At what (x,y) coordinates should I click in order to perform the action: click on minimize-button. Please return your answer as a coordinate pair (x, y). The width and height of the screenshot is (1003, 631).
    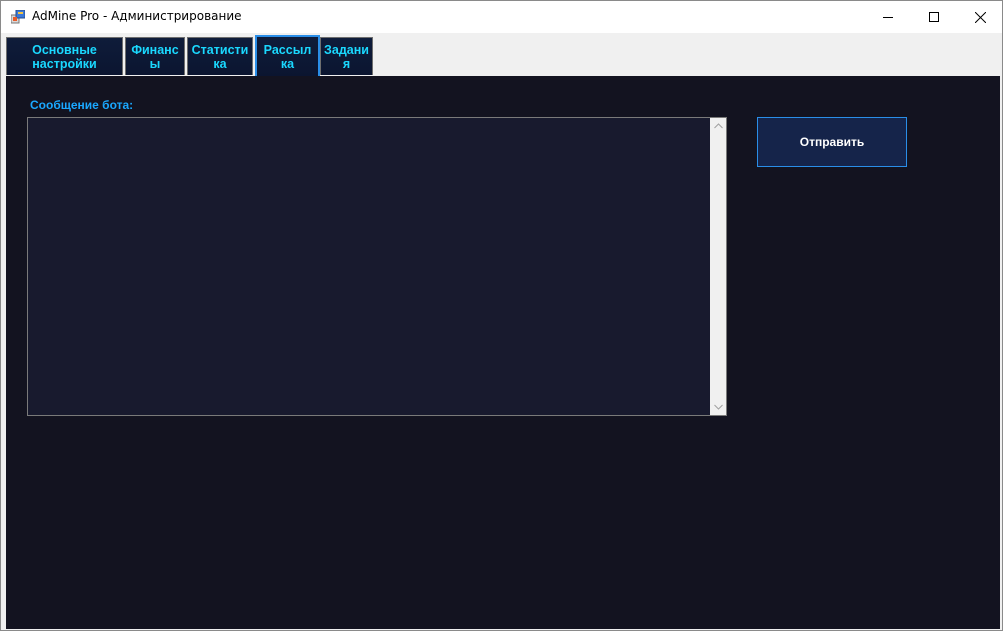
    Looking at the image, I should click on (888, 17).